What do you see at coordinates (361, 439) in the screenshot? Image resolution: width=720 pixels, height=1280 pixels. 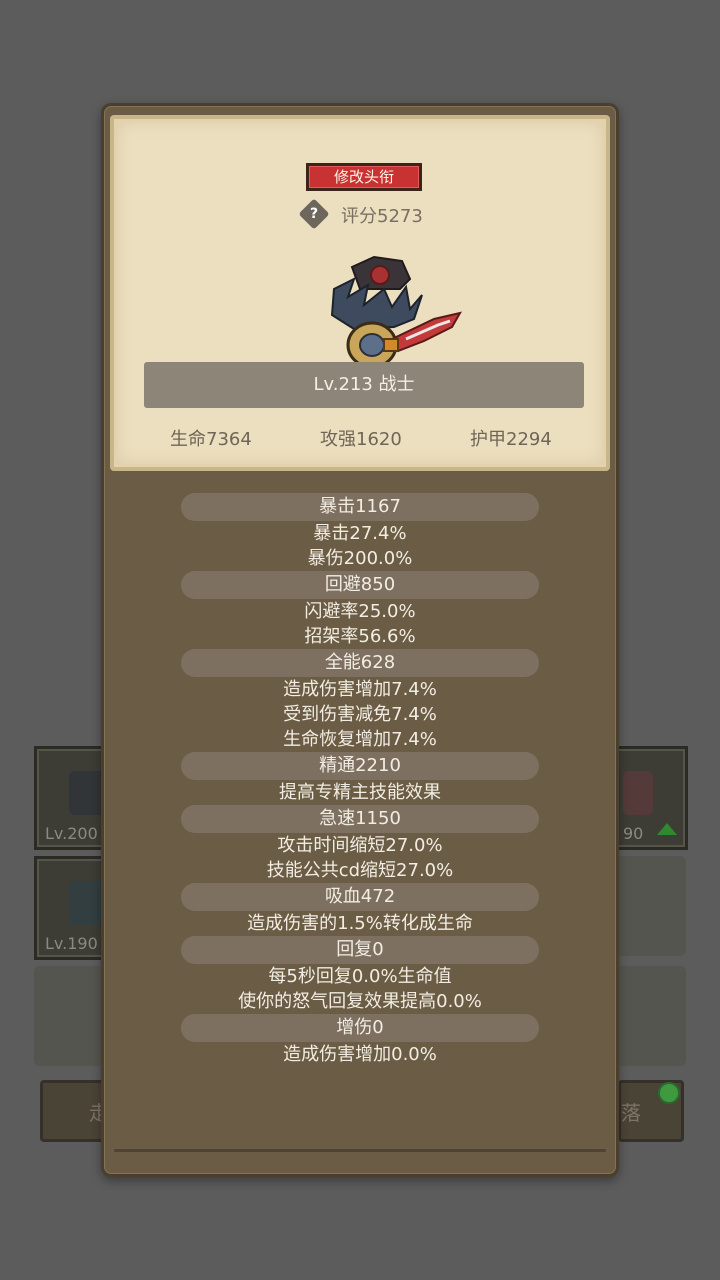 I see `attack-stat: 攻强1620` at bounding box center [361, 439].